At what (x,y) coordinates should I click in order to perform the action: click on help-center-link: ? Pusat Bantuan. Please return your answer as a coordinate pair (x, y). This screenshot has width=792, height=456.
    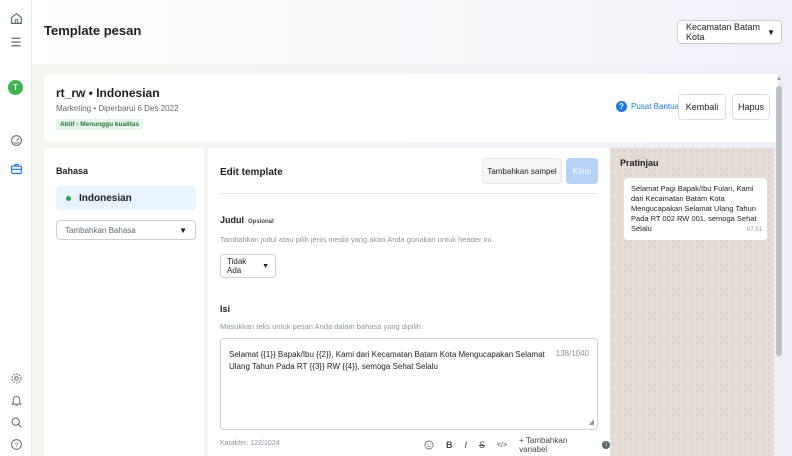
    Looking at the image, I should click on (649, 106).